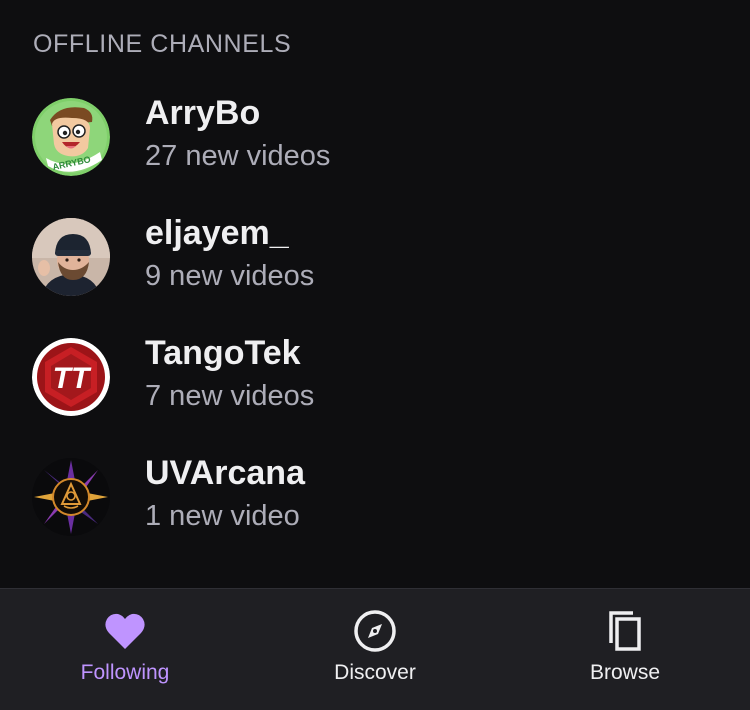 The image size is (750, 710). What do you see at coordinates (125, 672) in the screenshot?
I see `tab-label: Following` at bounding box center [125, 672].